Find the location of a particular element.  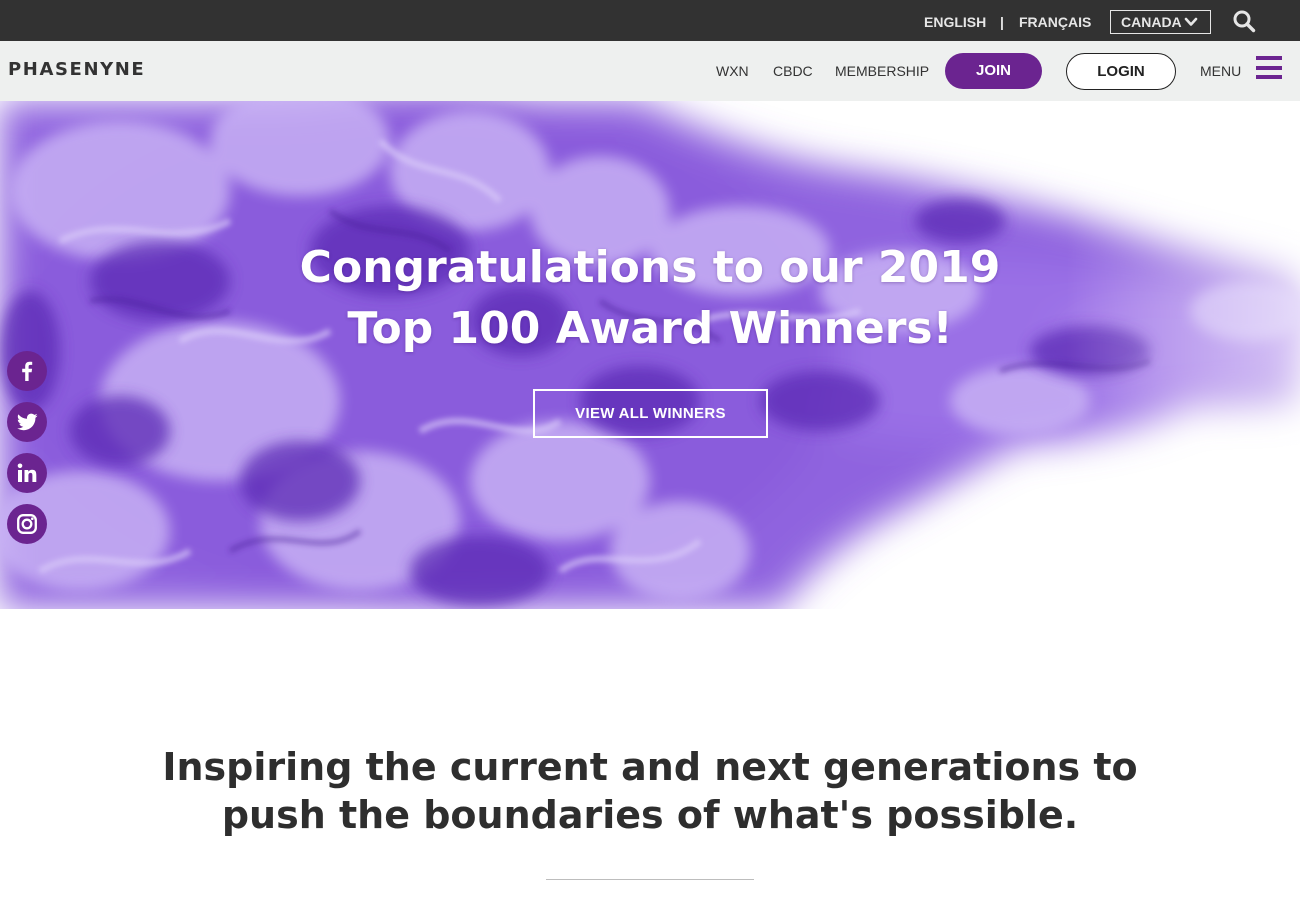

hero-headline-line-1: Congratulations to our 2019 is located at coordinates (650, 267).